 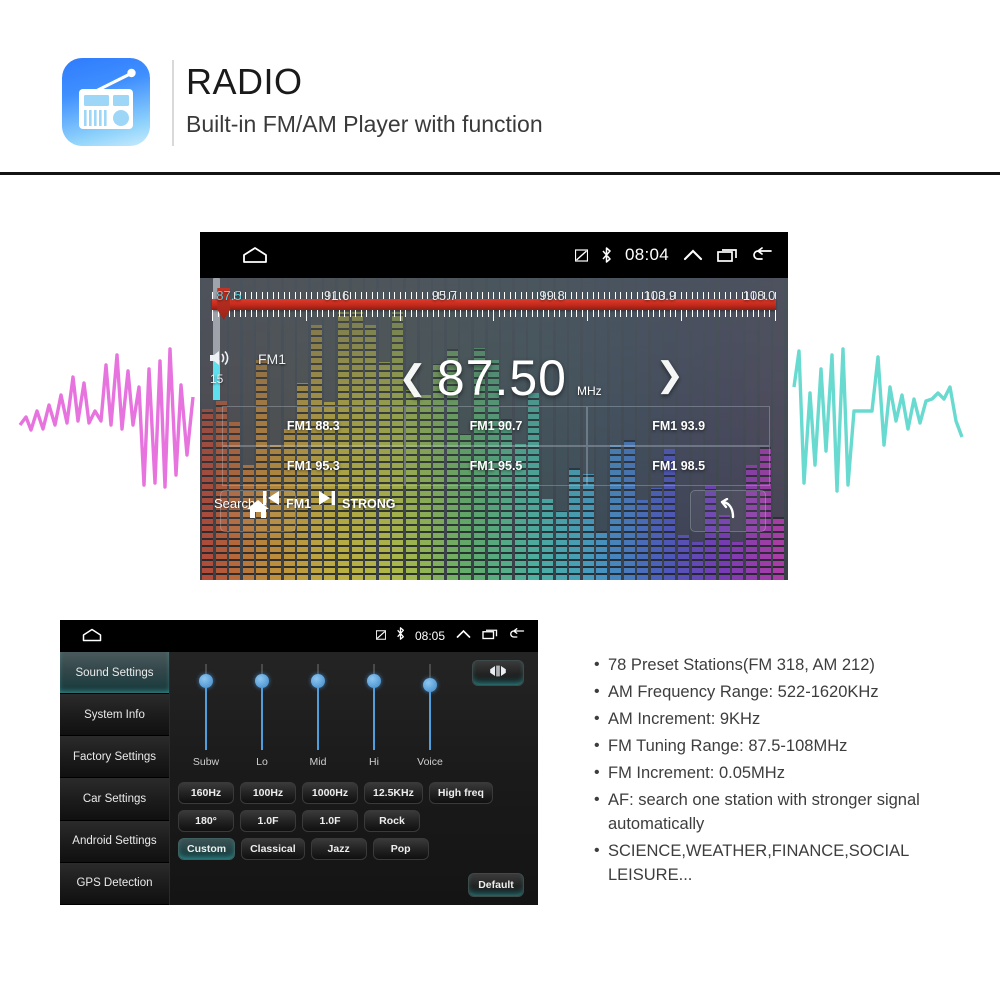 I want to click on slider-label: Lo, so click(x=262, y=762).